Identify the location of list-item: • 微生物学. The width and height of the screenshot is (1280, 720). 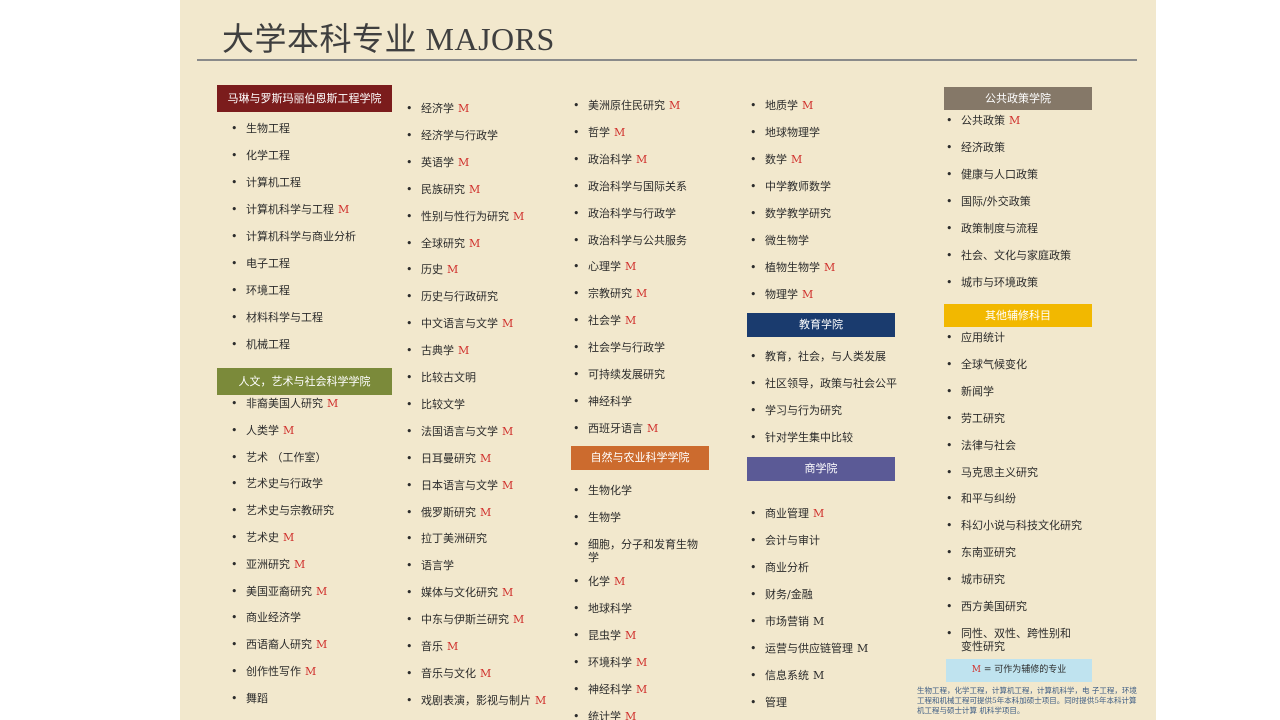
(779, 240).